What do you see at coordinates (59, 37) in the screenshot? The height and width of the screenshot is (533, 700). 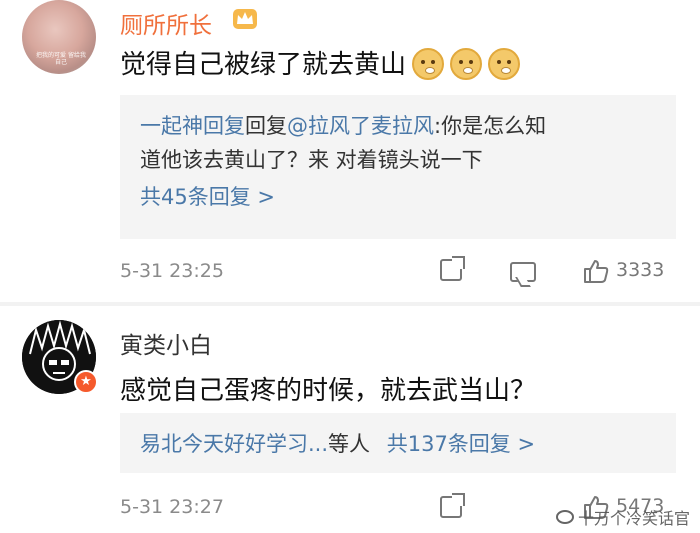 I see `avatar: 把我的可爱 留给我自己` at bounding box center [59, 37].